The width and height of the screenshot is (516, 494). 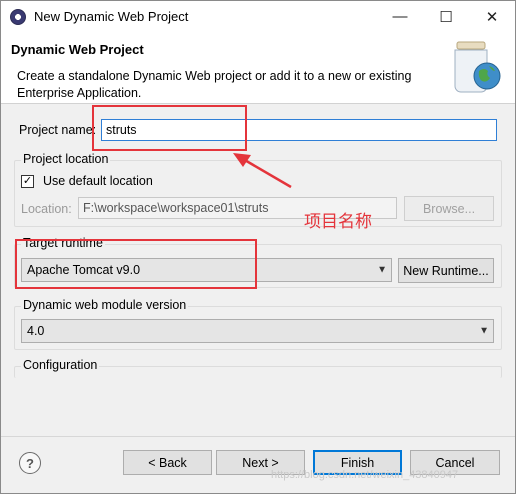 What do you see at coordinates (30, 463) in the screenshot?
I see `help-icon: ?` at bounding box center [30, 463].